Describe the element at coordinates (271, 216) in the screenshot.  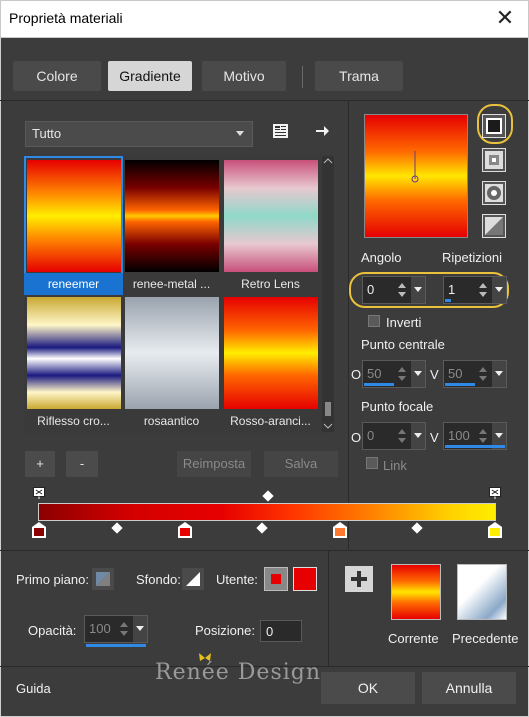
I see `gradient-thumb-retro-lens` at that location.